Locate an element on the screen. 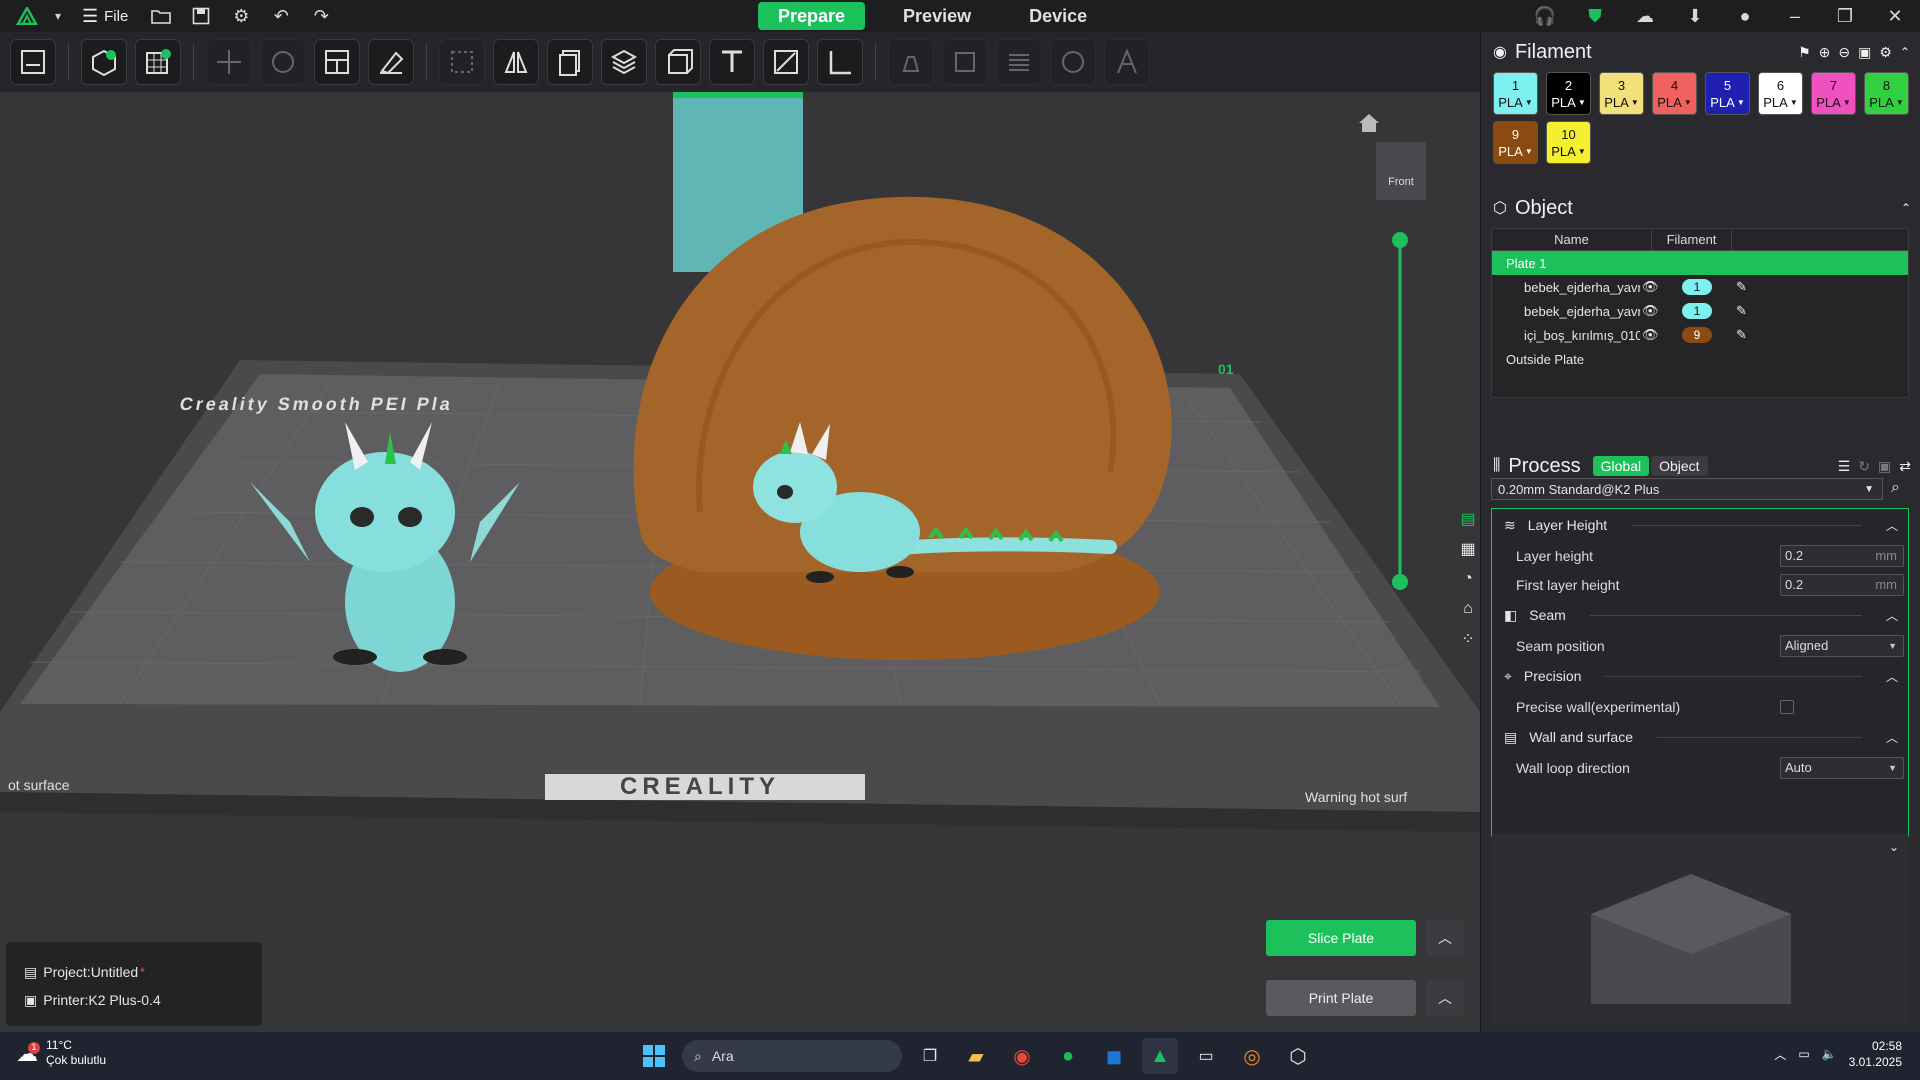 Image resolution: width=1920 pixels, height=1080 pixels. download-icon: ⬇ is located at coordinates (1695, 16).